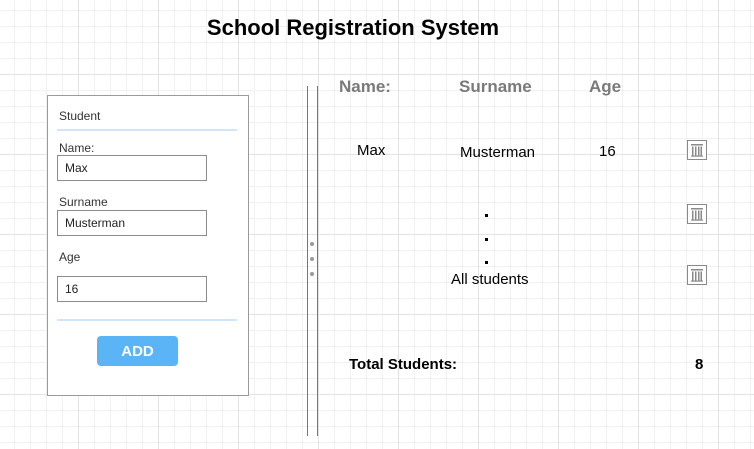 The width and height of the screenshot is (754, 449). I want to click on cell-age: 16, so click(607, 151).